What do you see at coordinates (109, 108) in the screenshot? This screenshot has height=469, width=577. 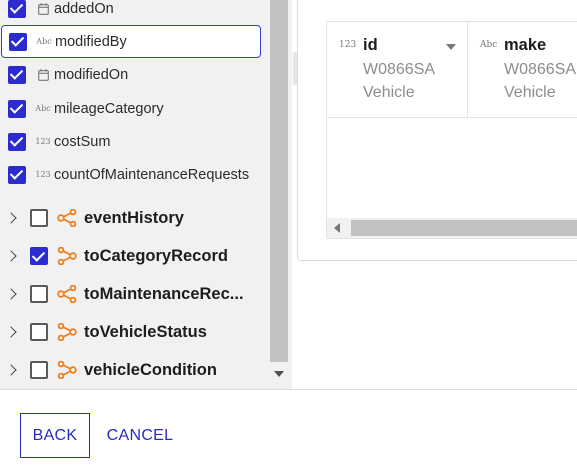 I see `field-name: mileageCategory` at bounding box center [109, 108].